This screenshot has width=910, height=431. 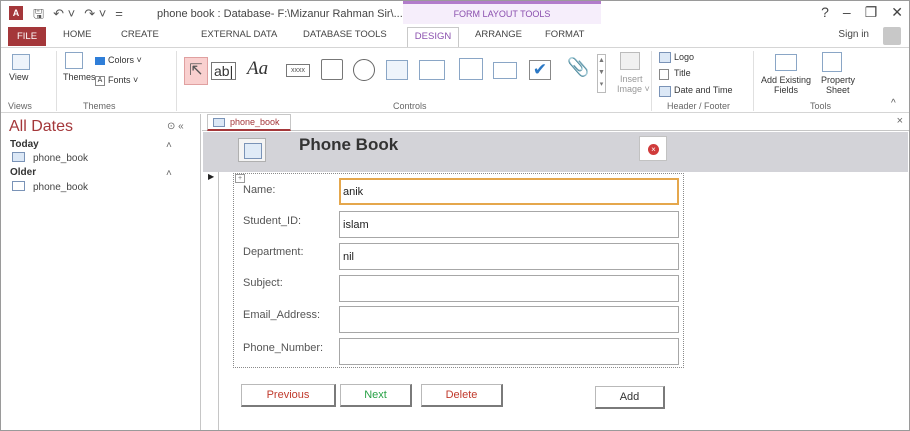 I want to click on redo-icon: ↷ ˅, so click(x=95, y=13).